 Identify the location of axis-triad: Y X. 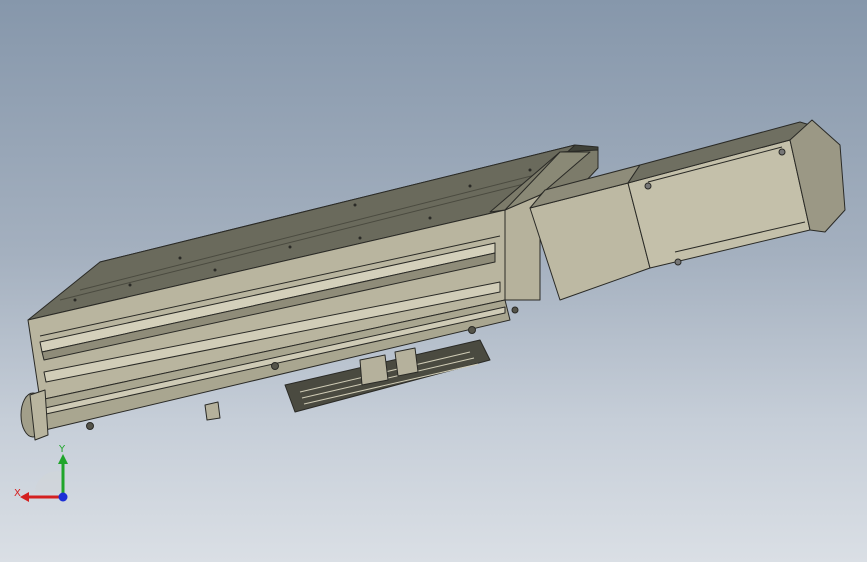
(41, 473).